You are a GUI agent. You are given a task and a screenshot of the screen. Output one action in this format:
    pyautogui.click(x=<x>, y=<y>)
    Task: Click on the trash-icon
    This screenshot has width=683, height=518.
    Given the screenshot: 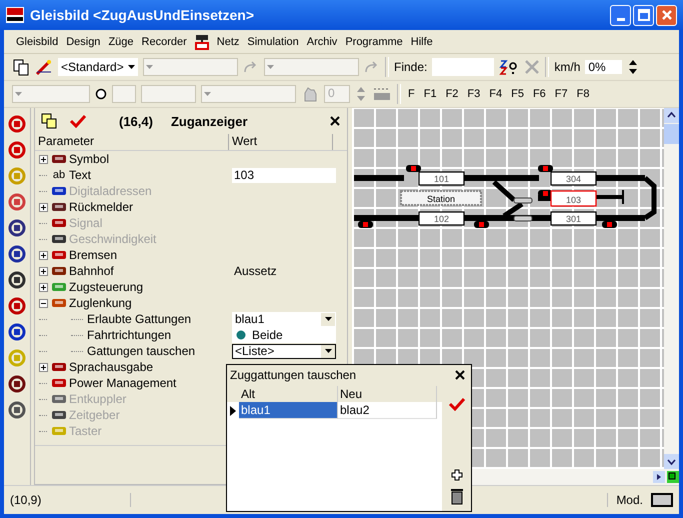 What is the action you would take?
    pyautogui.click(x=457, y=496)
    